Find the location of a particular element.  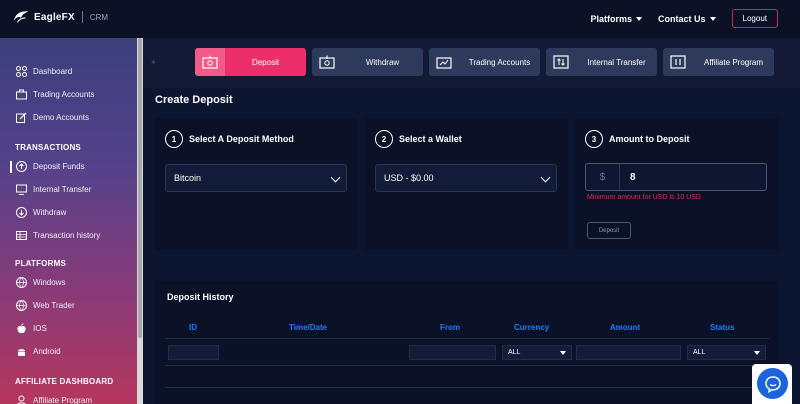

sidebar-item-label: IOS is located at coordinates (40, 328).